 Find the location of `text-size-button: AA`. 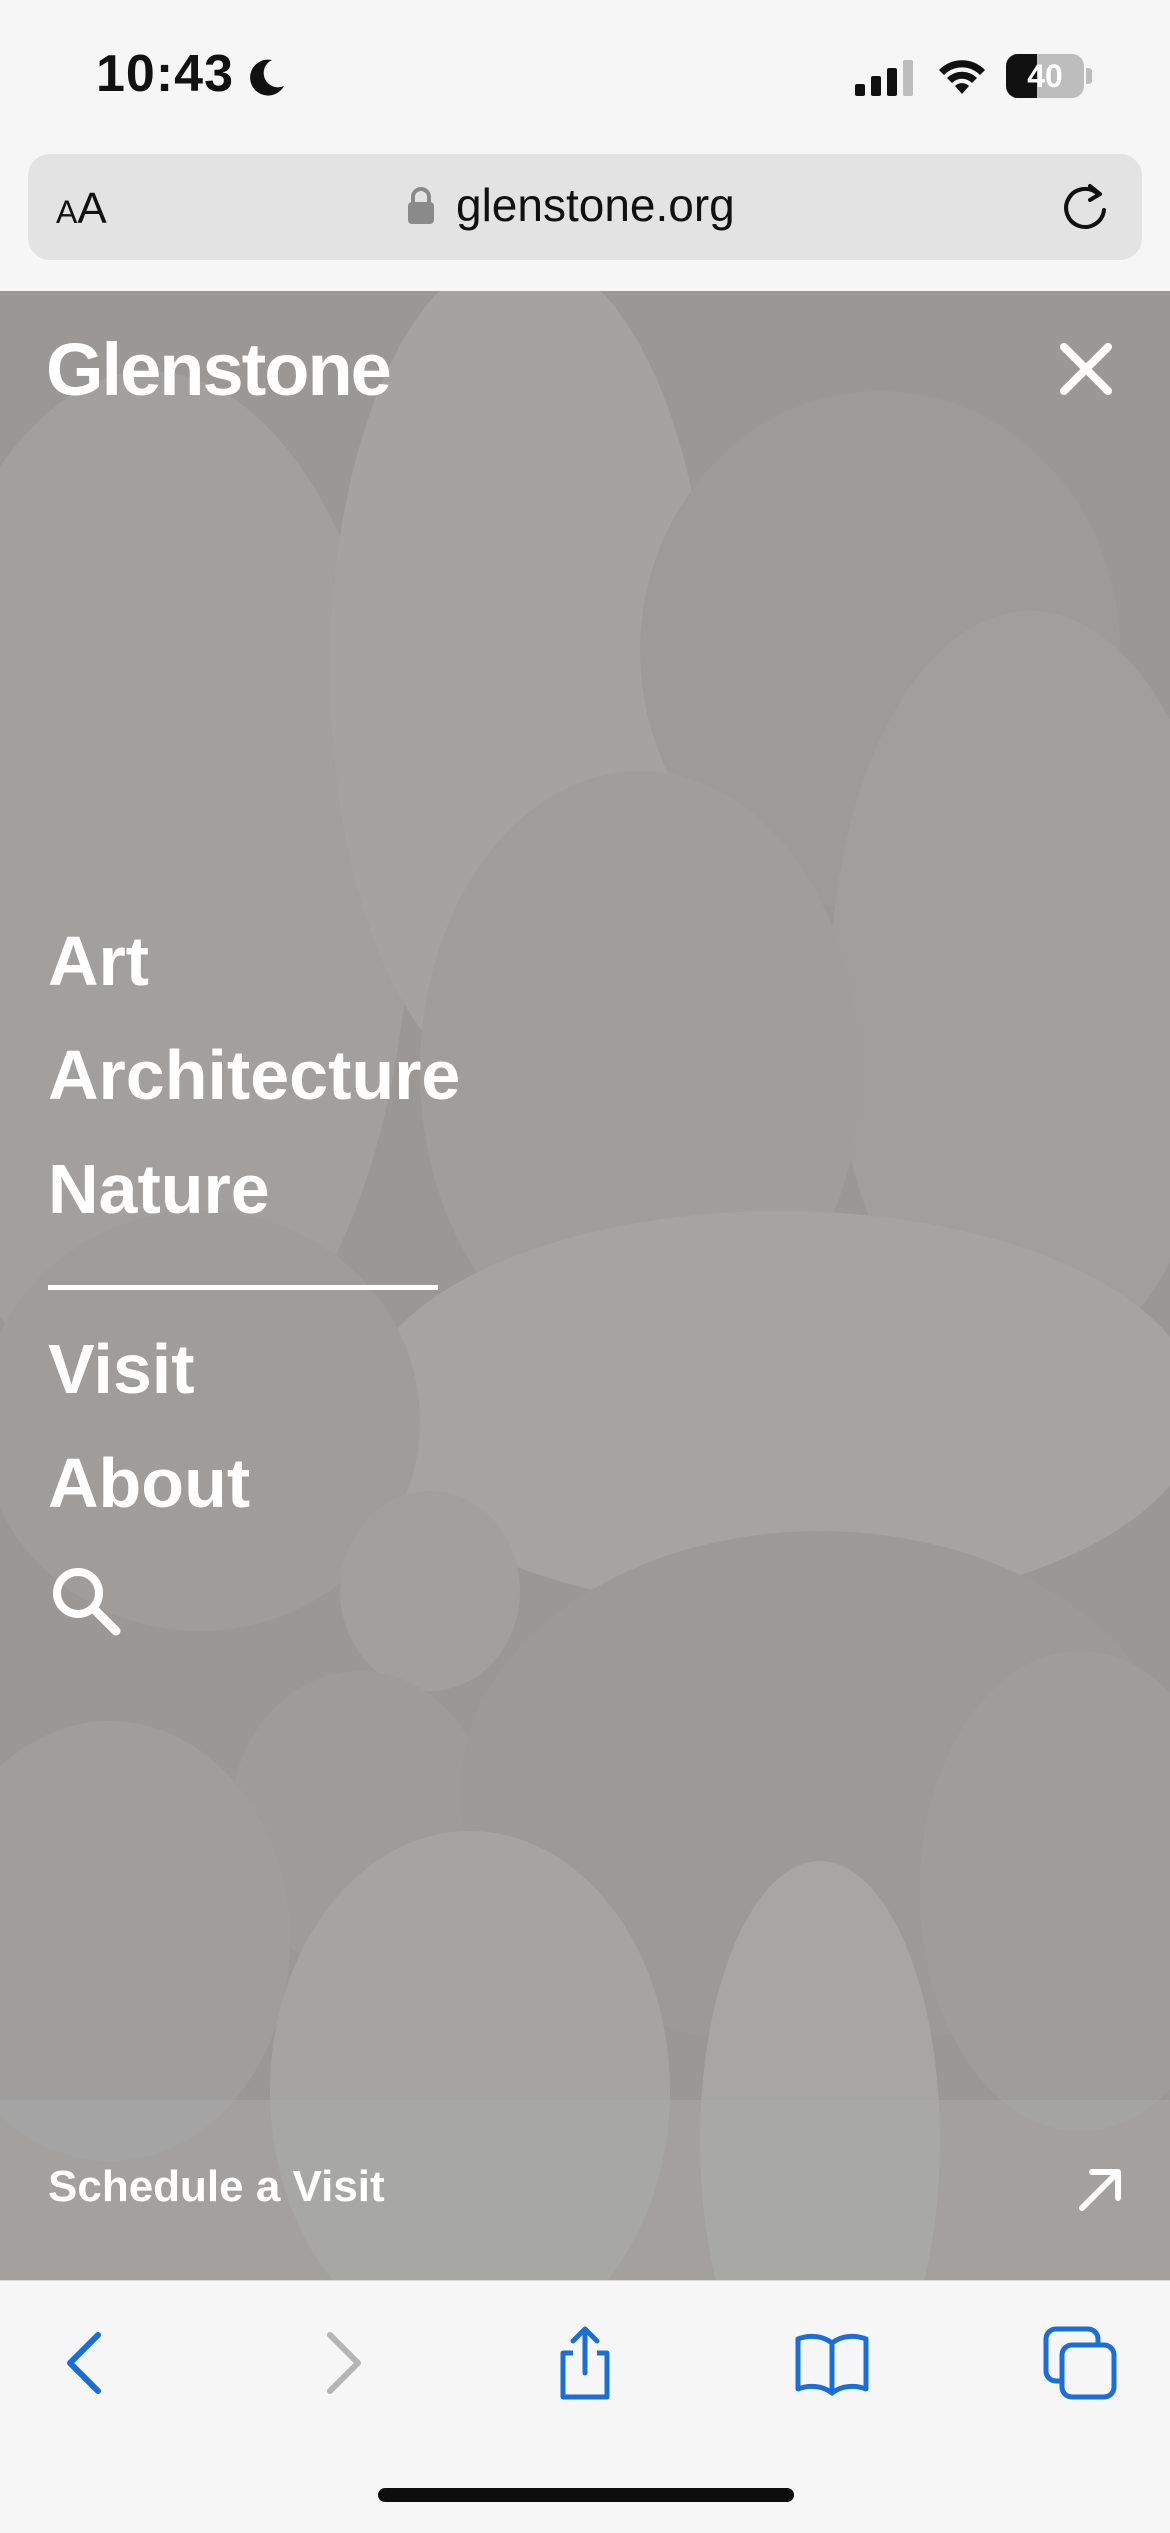

text-size-button: AA is located at coordinates (81, 209).